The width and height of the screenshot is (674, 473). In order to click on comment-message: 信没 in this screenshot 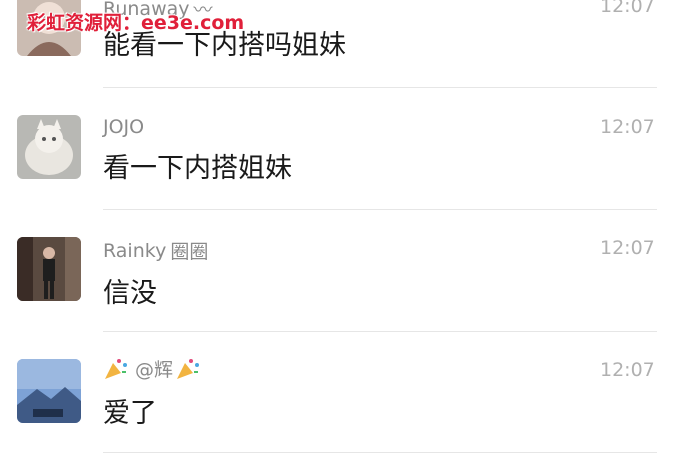, I will do `click(130, 293)`.